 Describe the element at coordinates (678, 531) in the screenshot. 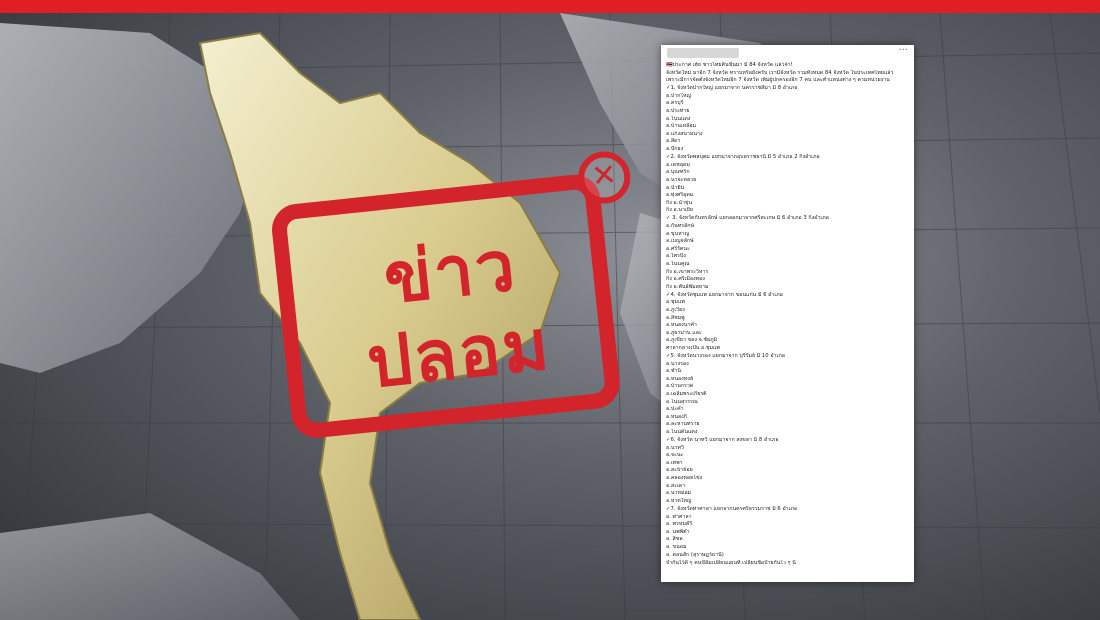

I see `post-line: อ. นพพิตำ` at that location.